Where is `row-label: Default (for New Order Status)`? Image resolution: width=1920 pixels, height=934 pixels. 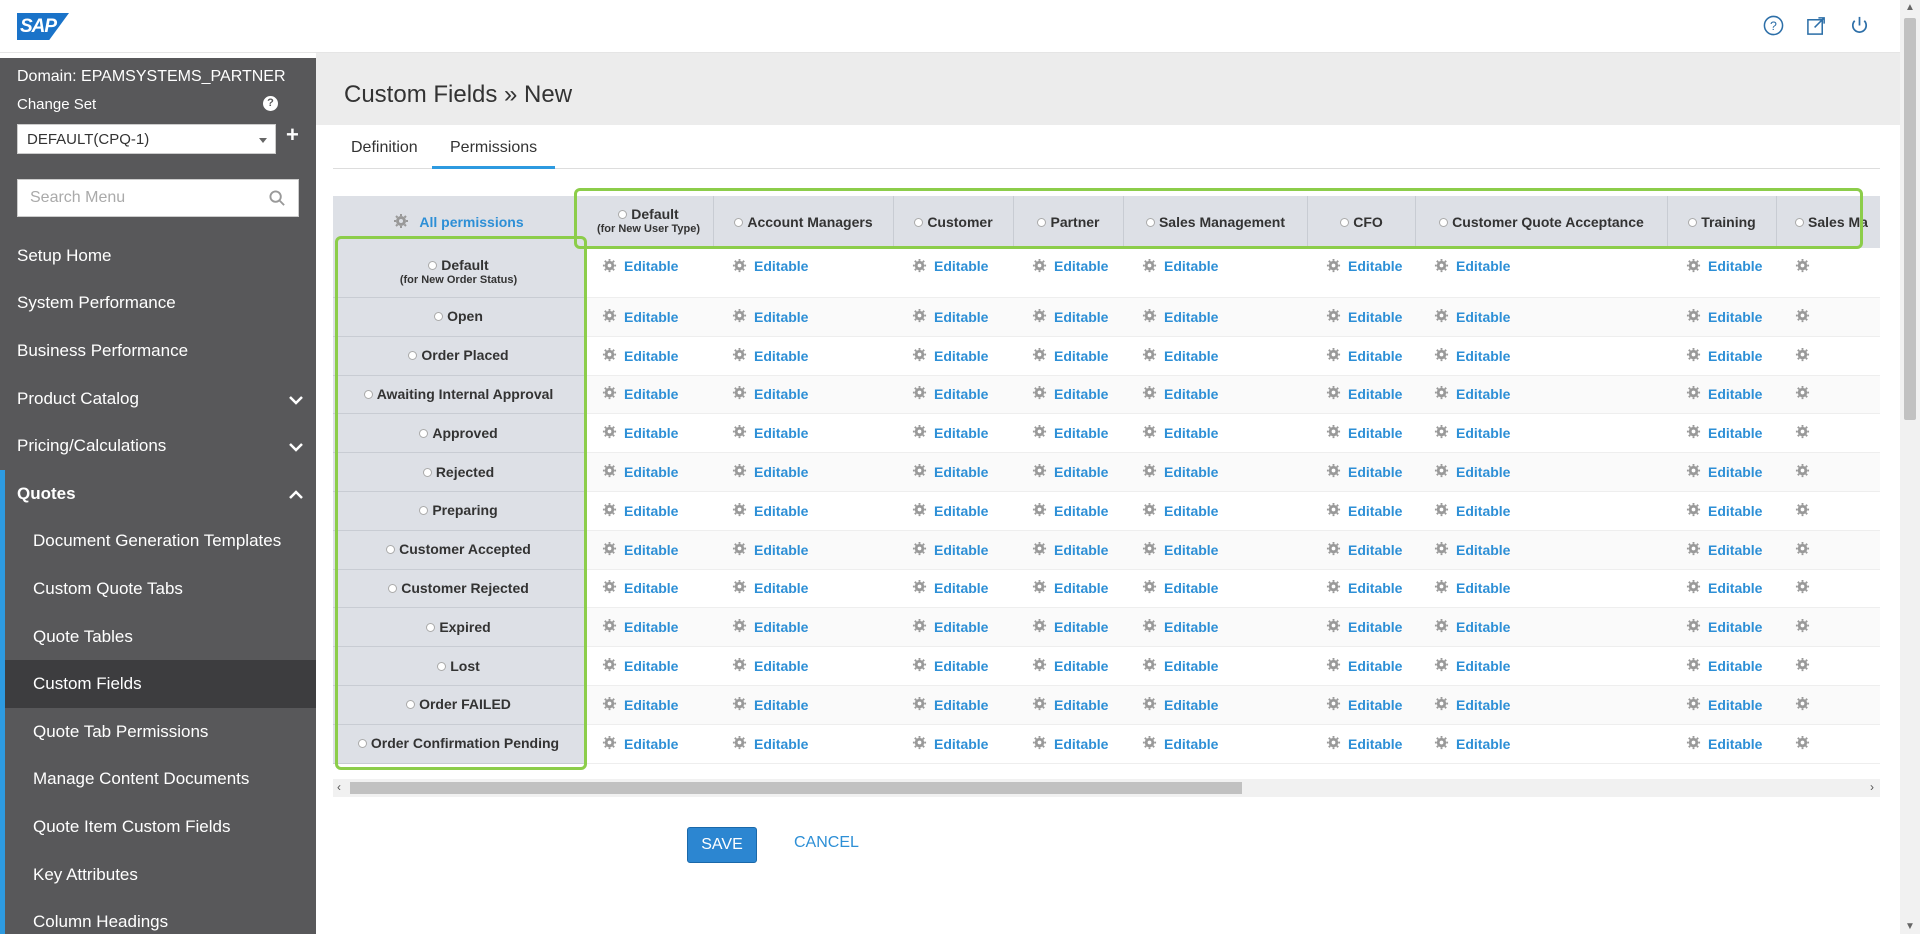 row-label: Default (for New Order Status) is located at coordinates (458, 273).